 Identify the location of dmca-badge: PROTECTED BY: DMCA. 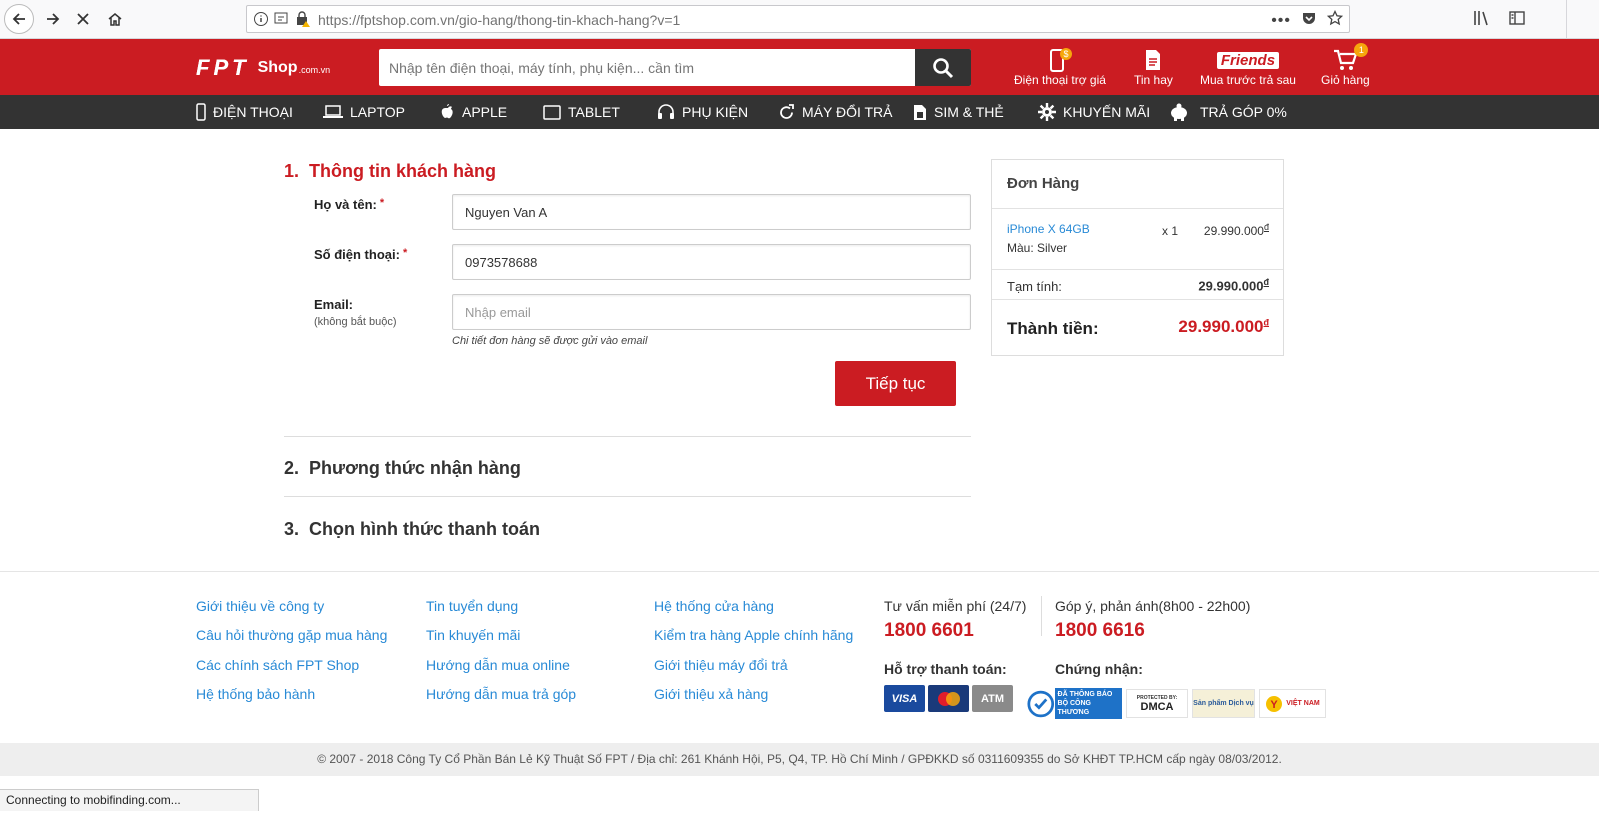
(1157, 703).